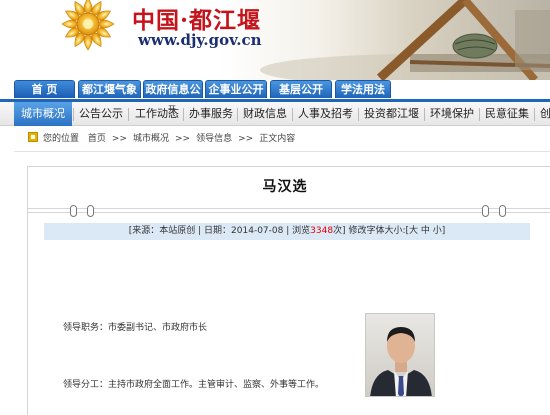 The width and height of the screenshot is (550, 415). Describe the element at coordinates (173, 89) in the screenshot. I see `tab-gov-info: 政府信息公` at that location.